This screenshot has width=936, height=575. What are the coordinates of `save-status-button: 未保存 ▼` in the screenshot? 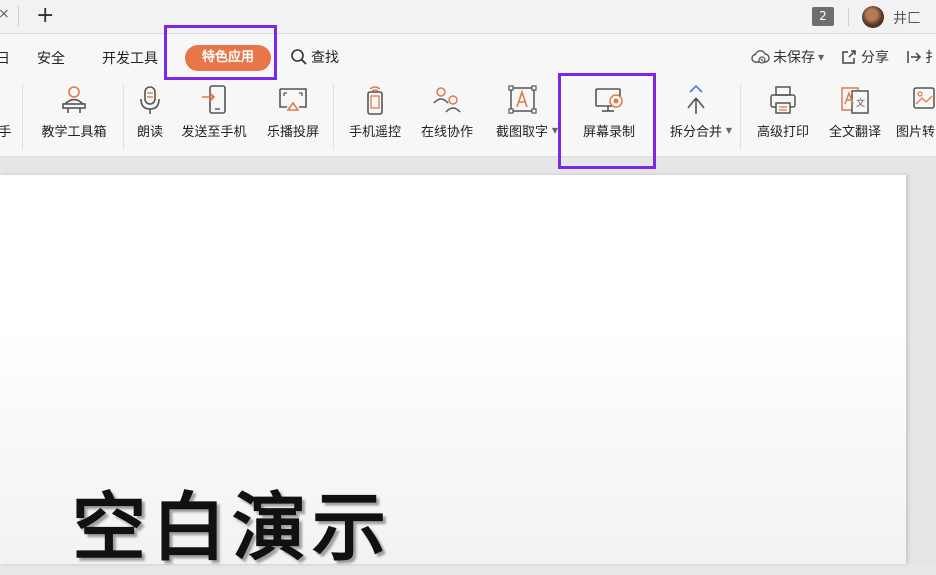 It's located at (787, 57).